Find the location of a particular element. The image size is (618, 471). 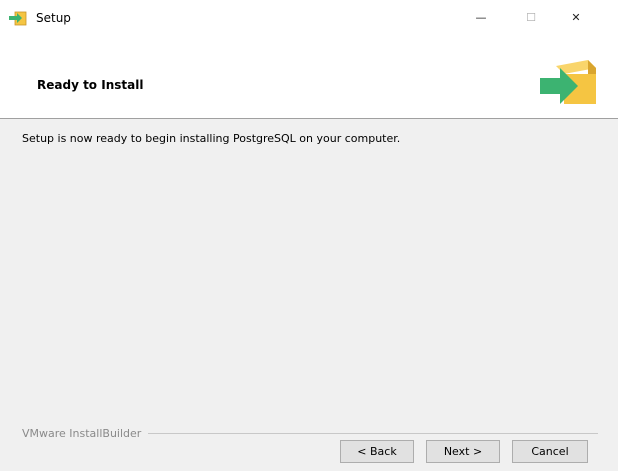

close-button: ✕ is located at coordinates (576, 17).